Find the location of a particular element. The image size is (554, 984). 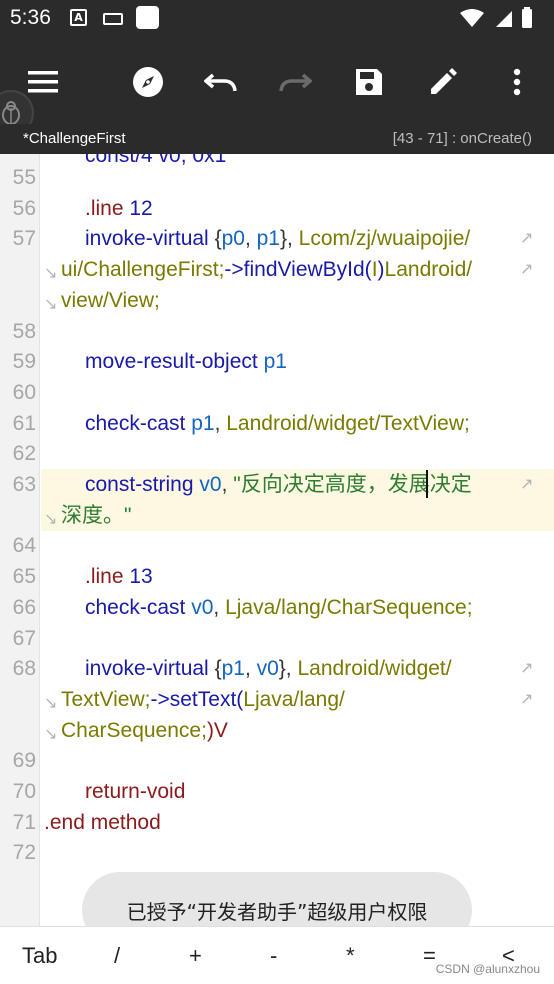

cell-signal-icon is located at coordinates (504, 19).